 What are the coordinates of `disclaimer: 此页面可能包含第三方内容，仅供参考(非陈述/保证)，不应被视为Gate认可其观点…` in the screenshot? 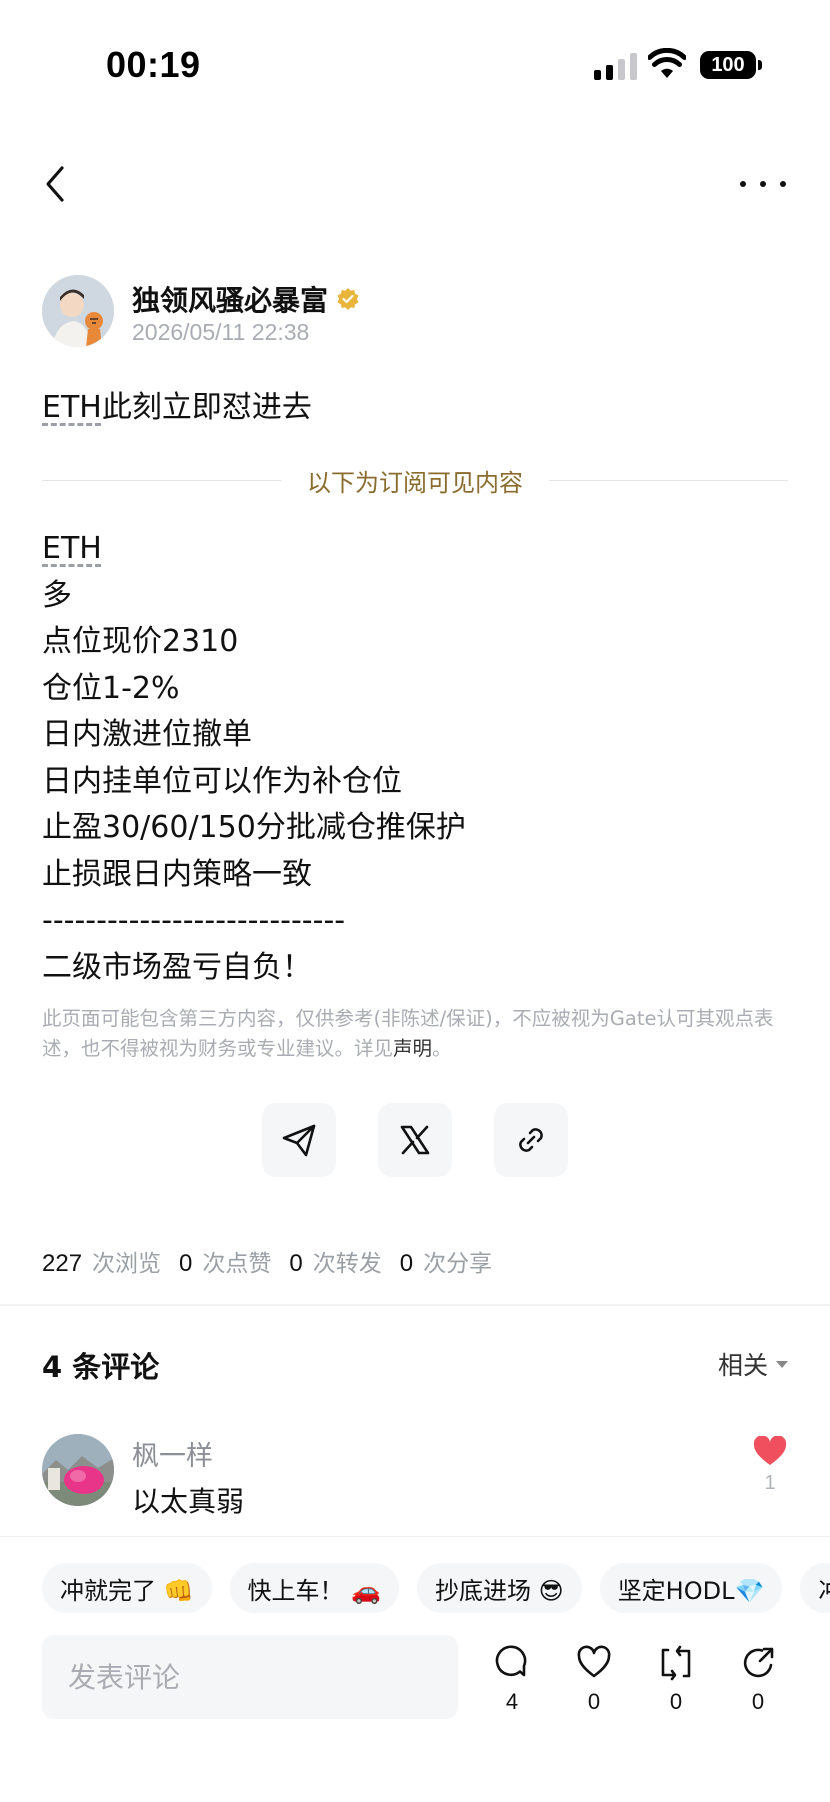 It's located at (417, 1034).